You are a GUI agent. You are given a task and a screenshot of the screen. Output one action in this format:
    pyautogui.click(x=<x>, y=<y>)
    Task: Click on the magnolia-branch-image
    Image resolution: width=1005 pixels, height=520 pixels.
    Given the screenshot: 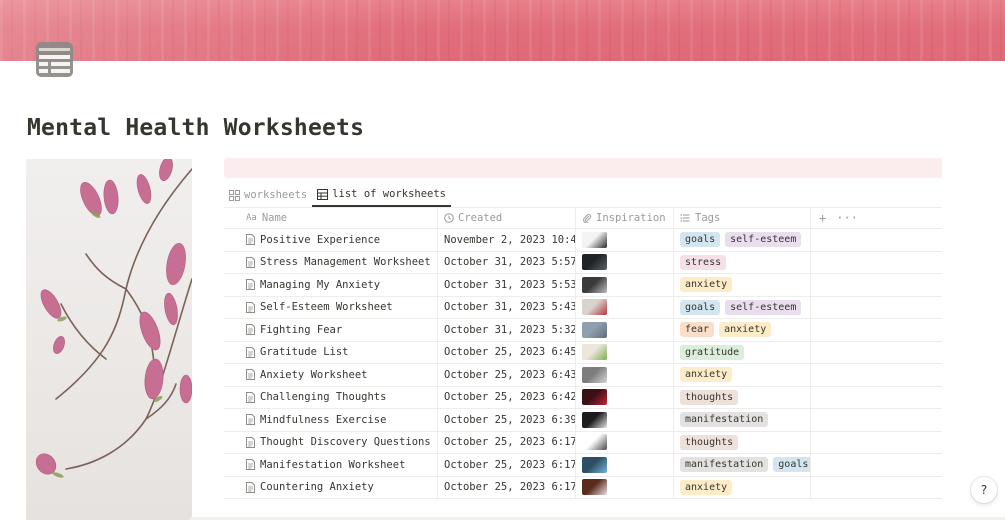 What is the action you would take?
    pyautogui.click(x=109, y=339)
    